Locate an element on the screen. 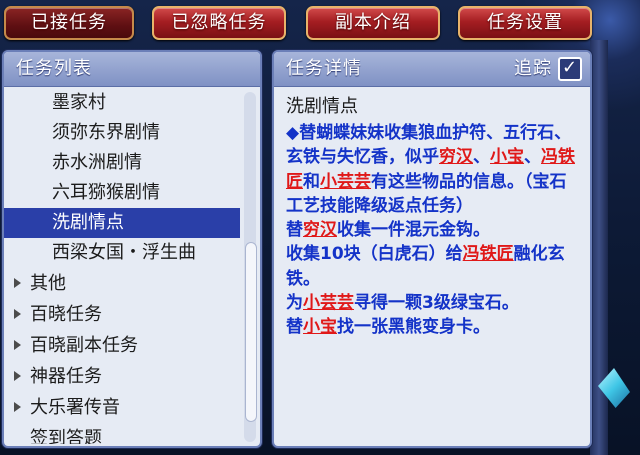  quest-list-scrollbar is located at coordinates (250, 267).